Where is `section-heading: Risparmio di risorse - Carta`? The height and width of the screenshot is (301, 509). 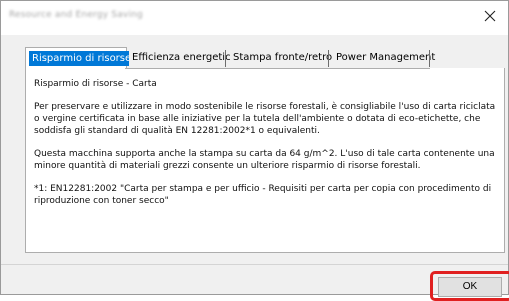 section-heading: Risparmio di risorse - Carta is located at coordinates (95, 84).